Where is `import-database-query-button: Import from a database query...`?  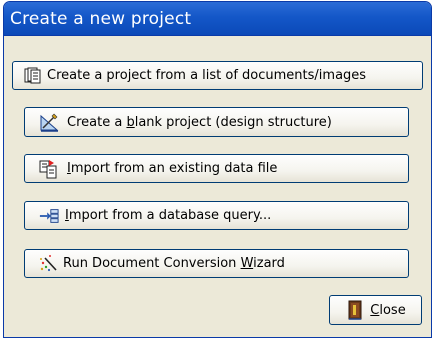
import-database-query-button: Import from a database query... is located at coordinates (216, 215).